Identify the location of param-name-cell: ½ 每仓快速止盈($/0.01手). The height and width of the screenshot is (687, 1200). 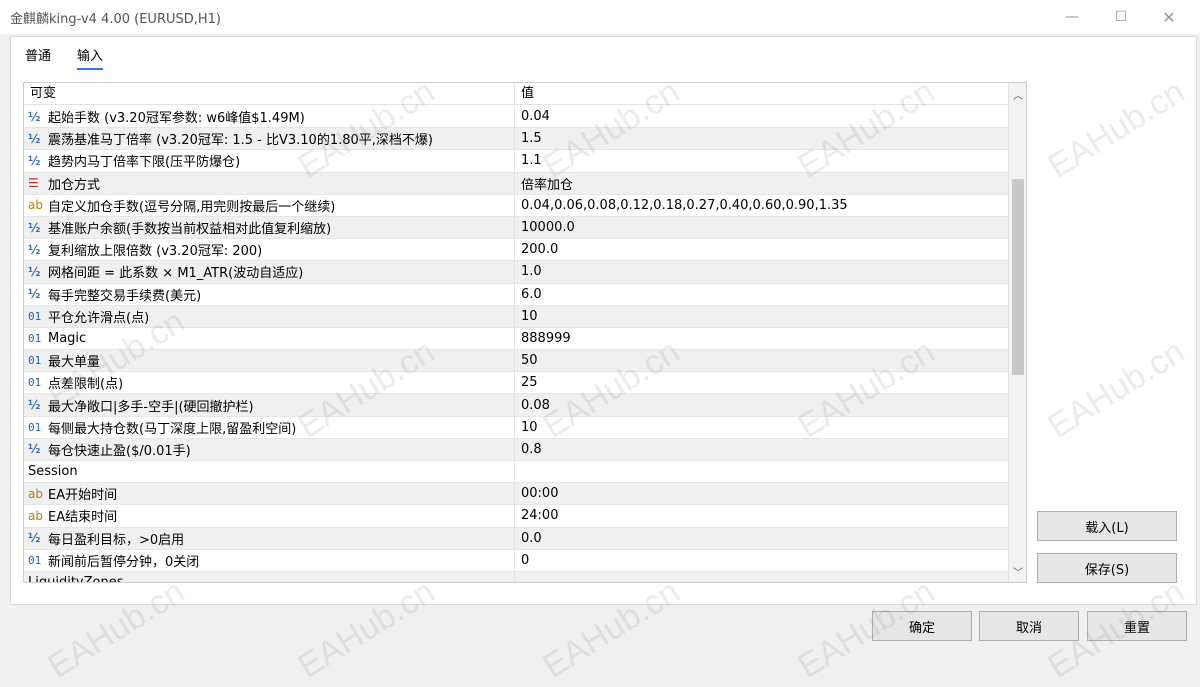
(269, 449).